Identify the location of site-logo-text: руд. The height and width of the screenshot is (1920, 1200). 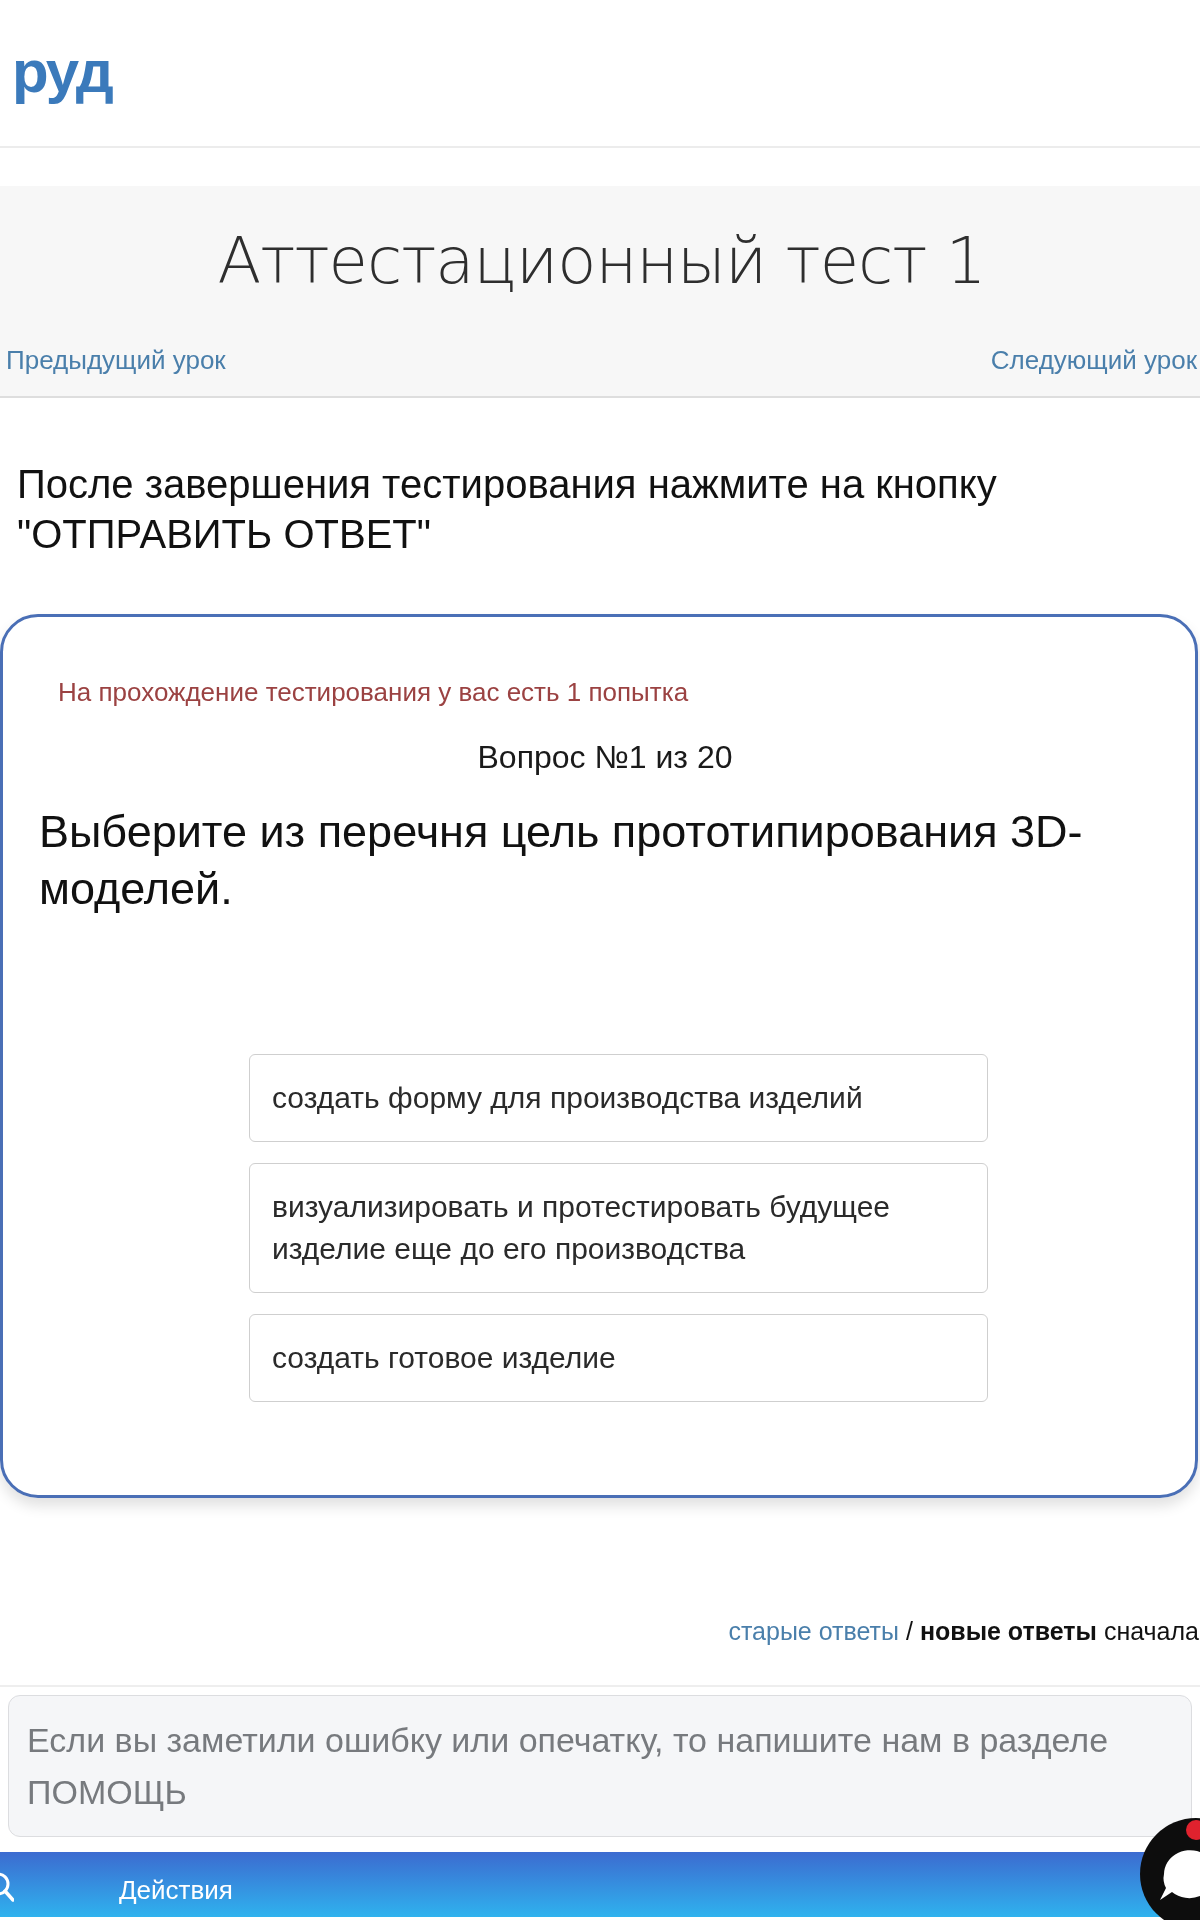
(62, 72).